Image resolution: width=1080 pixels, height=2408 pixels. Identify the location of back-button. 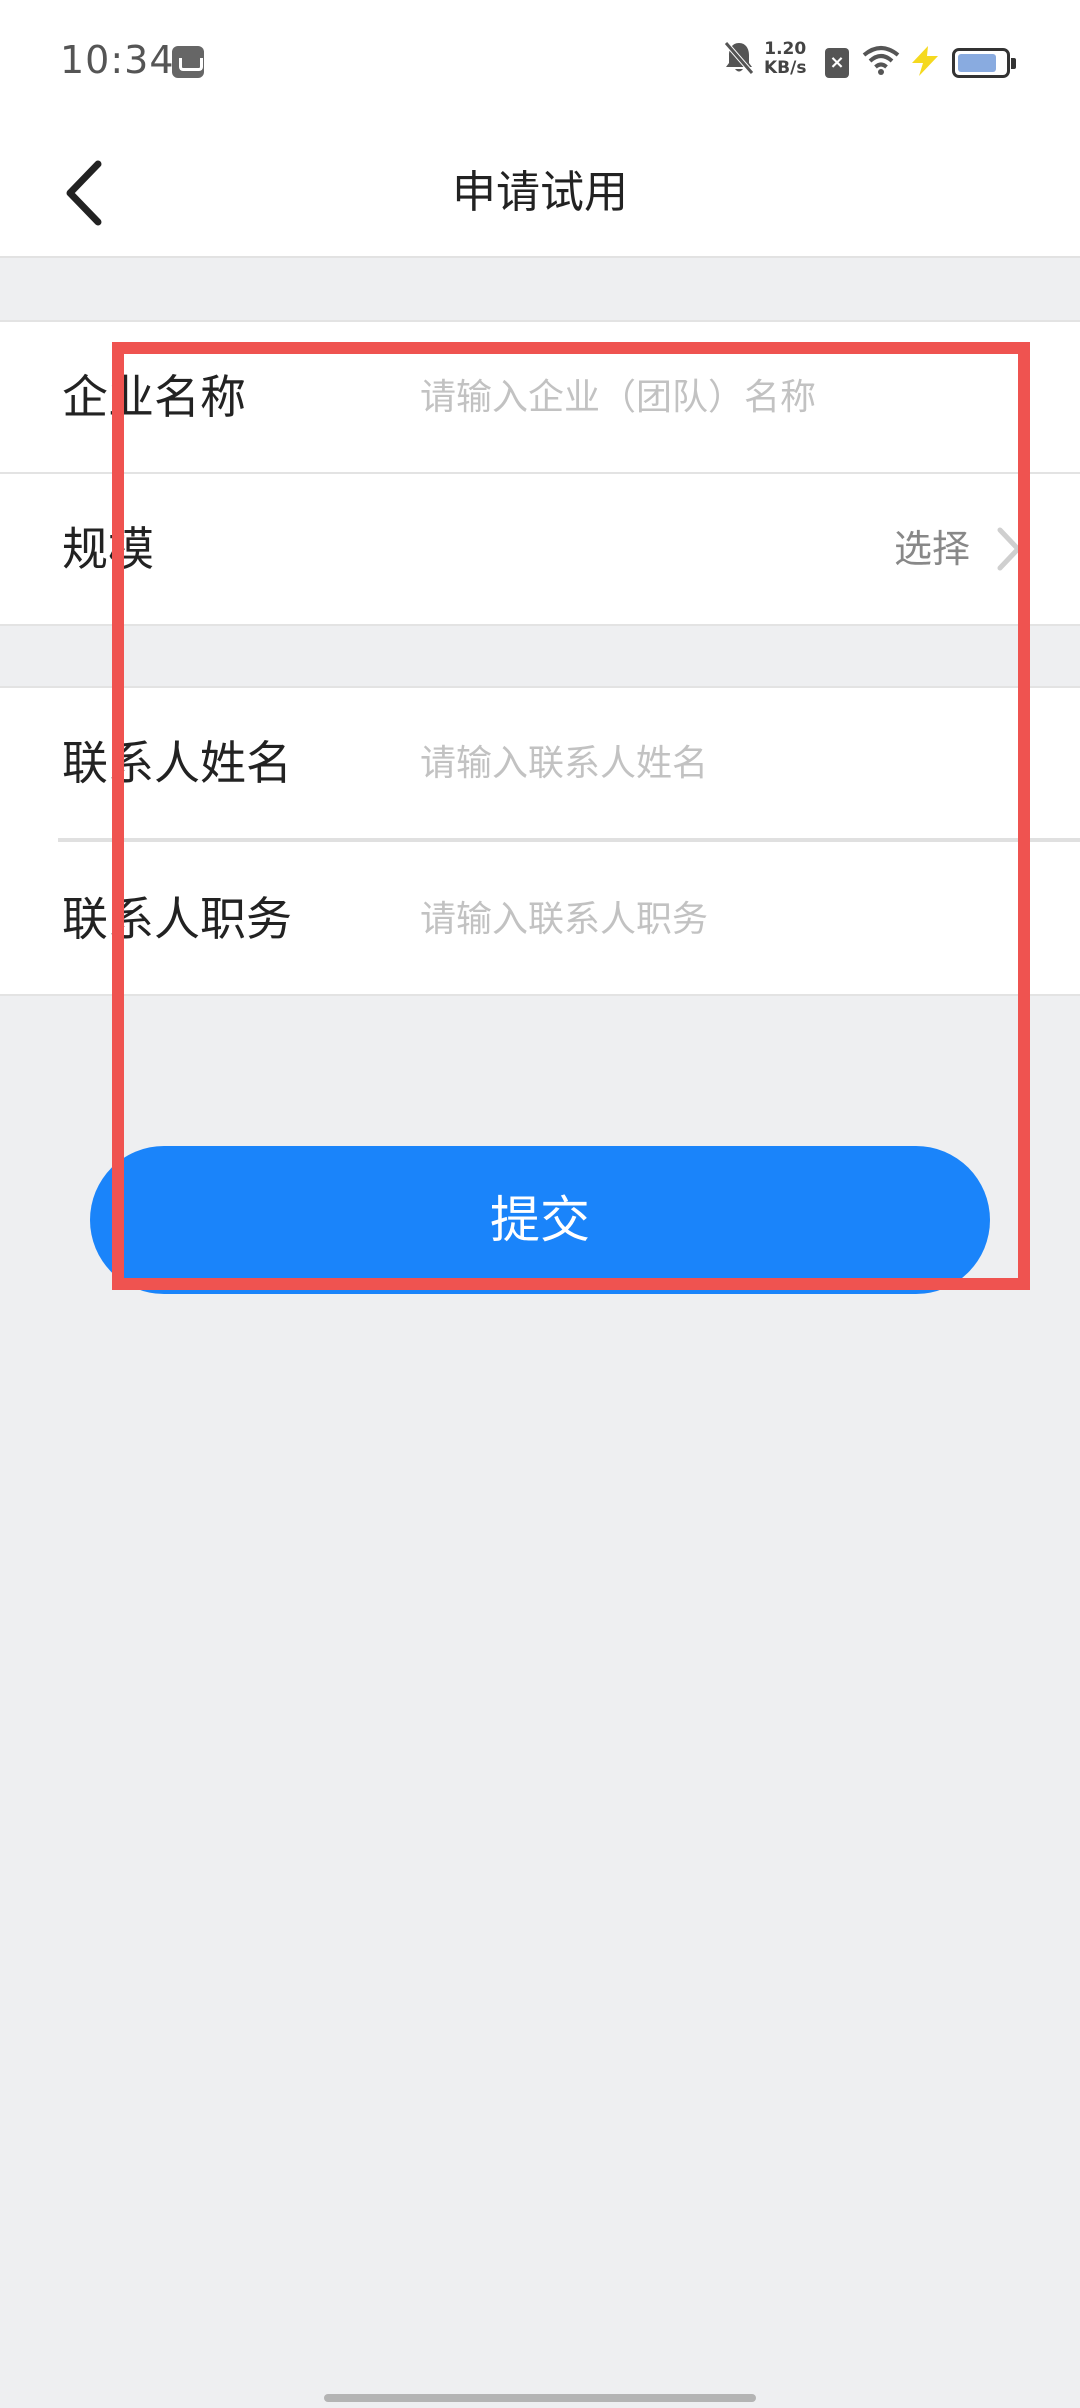
(84, 193).